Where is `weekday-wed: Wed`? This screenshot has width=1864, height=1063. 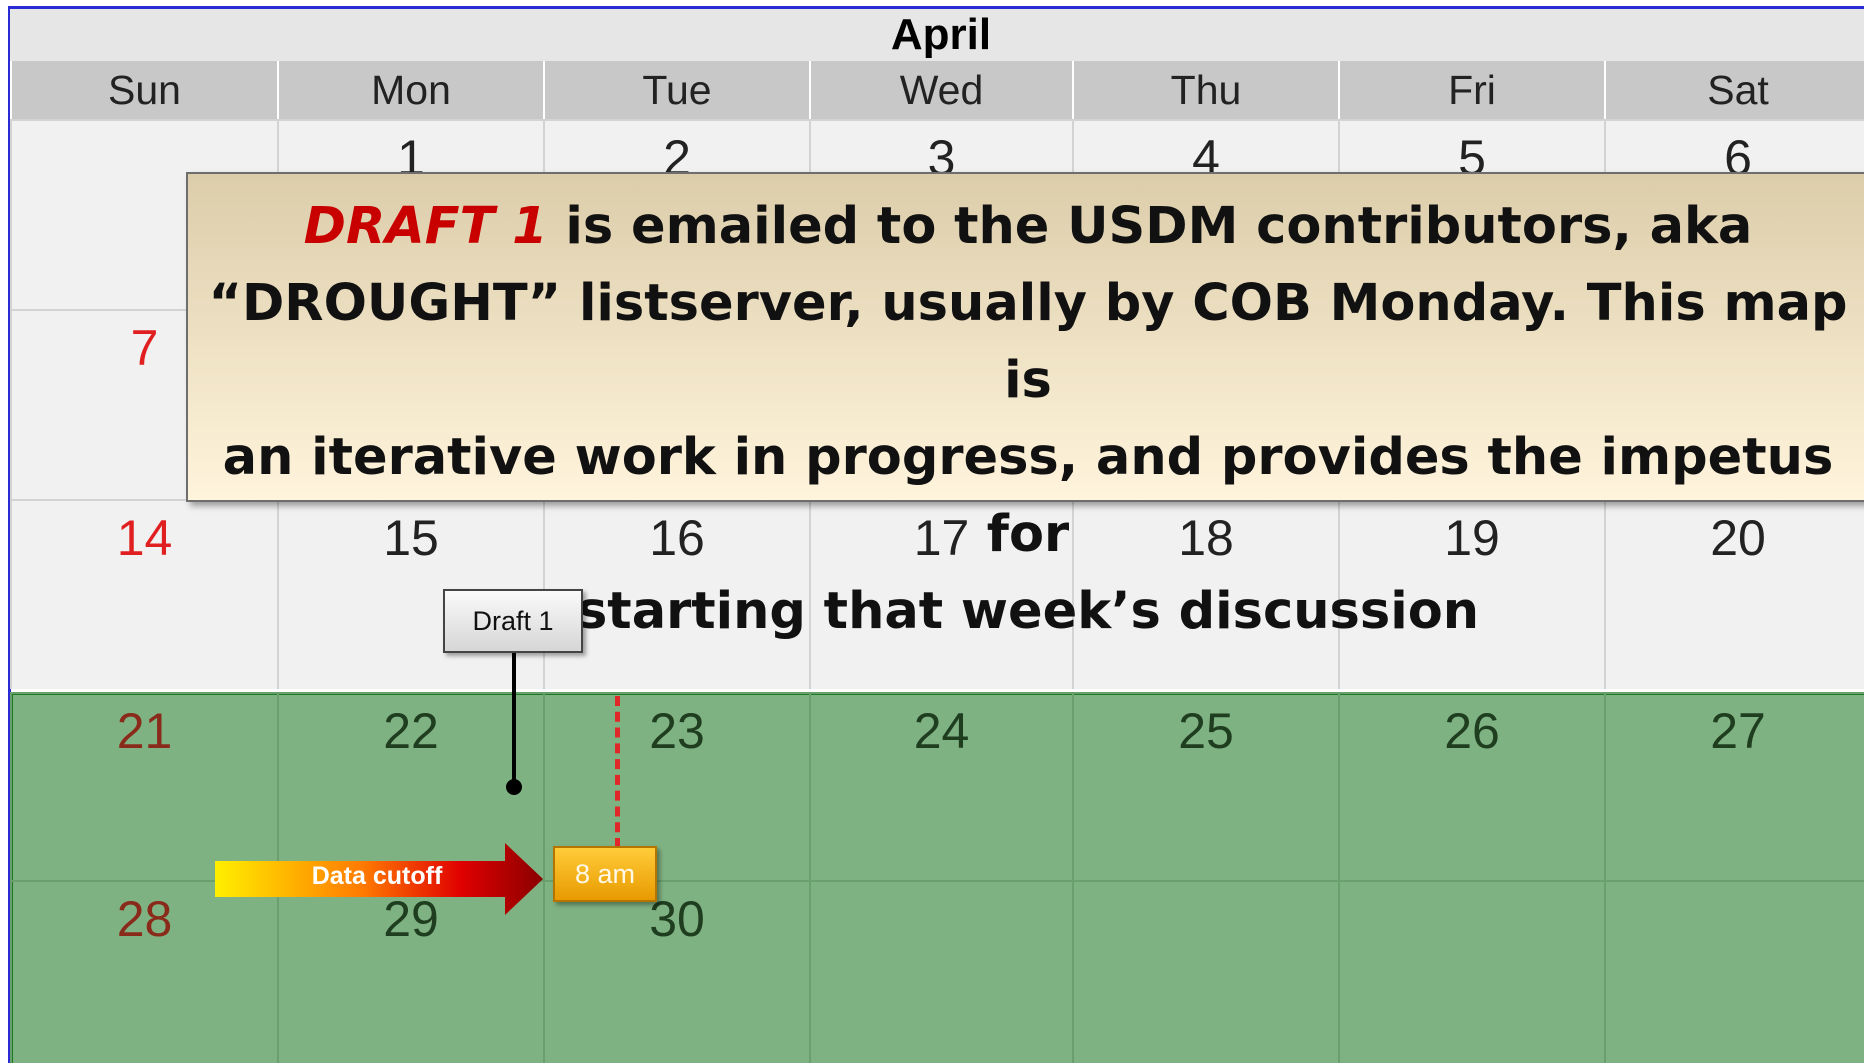 weekday-wed: Wed is located at coordinates (940, 90).